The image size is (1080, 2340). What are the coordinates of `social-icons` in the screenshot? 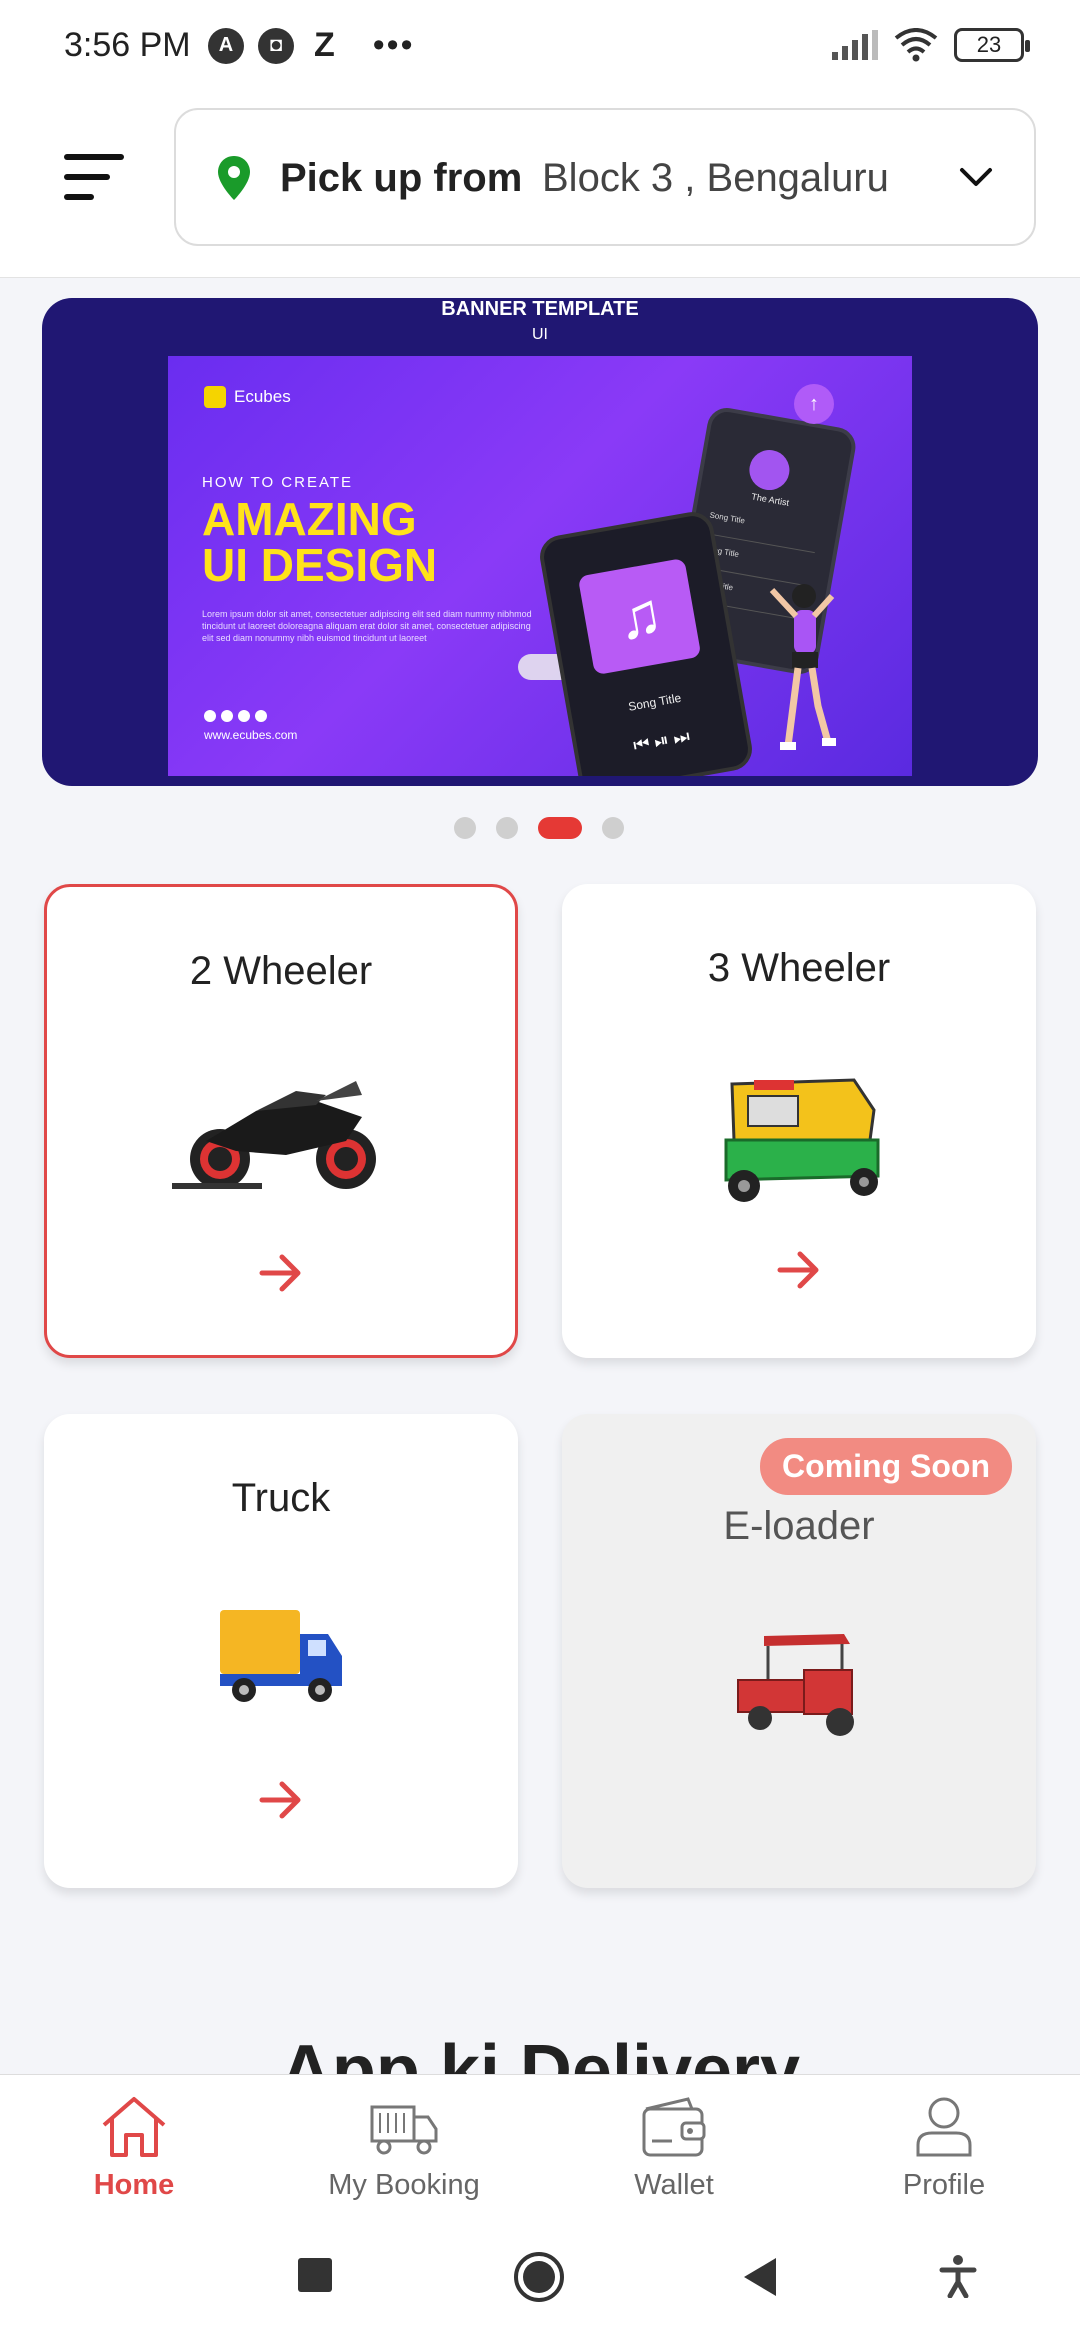 It's located at (235, 716).